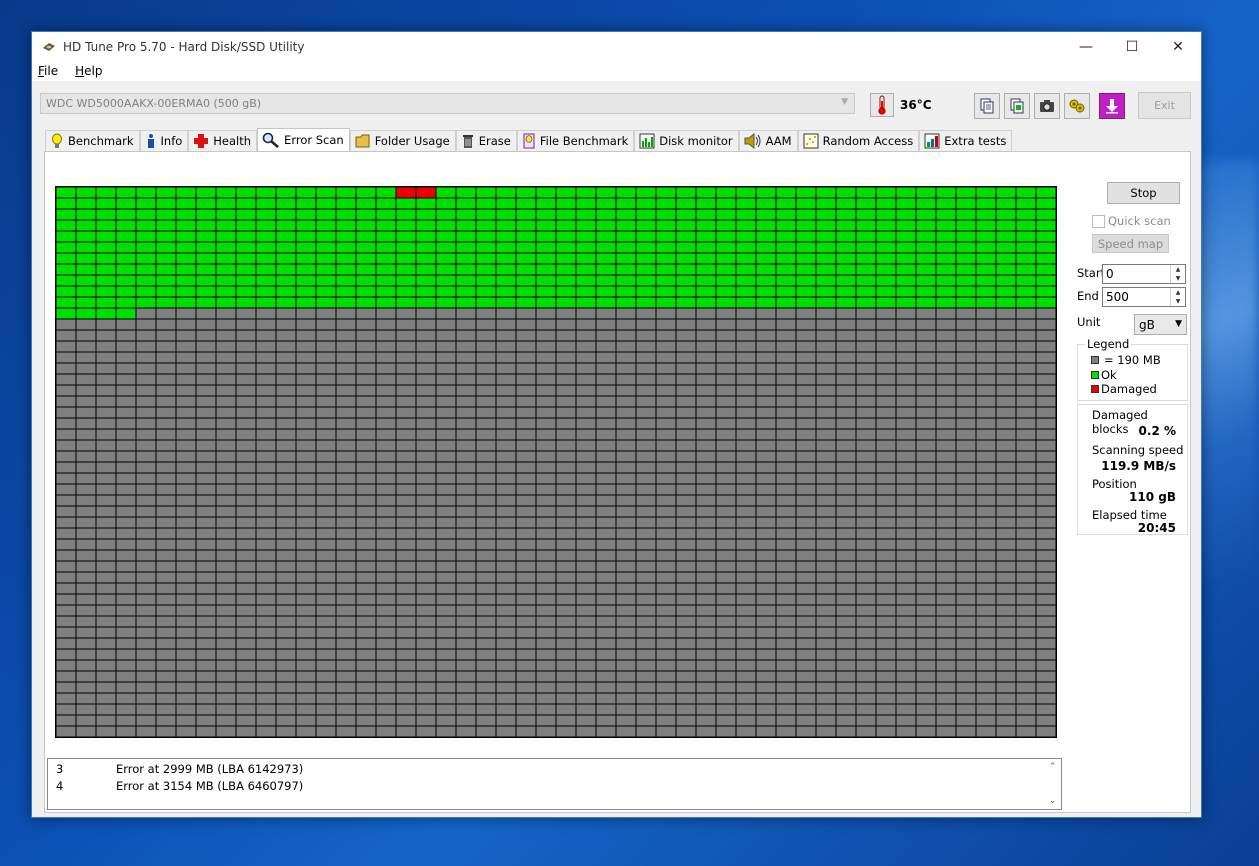  What do you see at coordinates (164, 140) in the screenshot?
I see `tab-info: Info` at bounding box center [164, 140].